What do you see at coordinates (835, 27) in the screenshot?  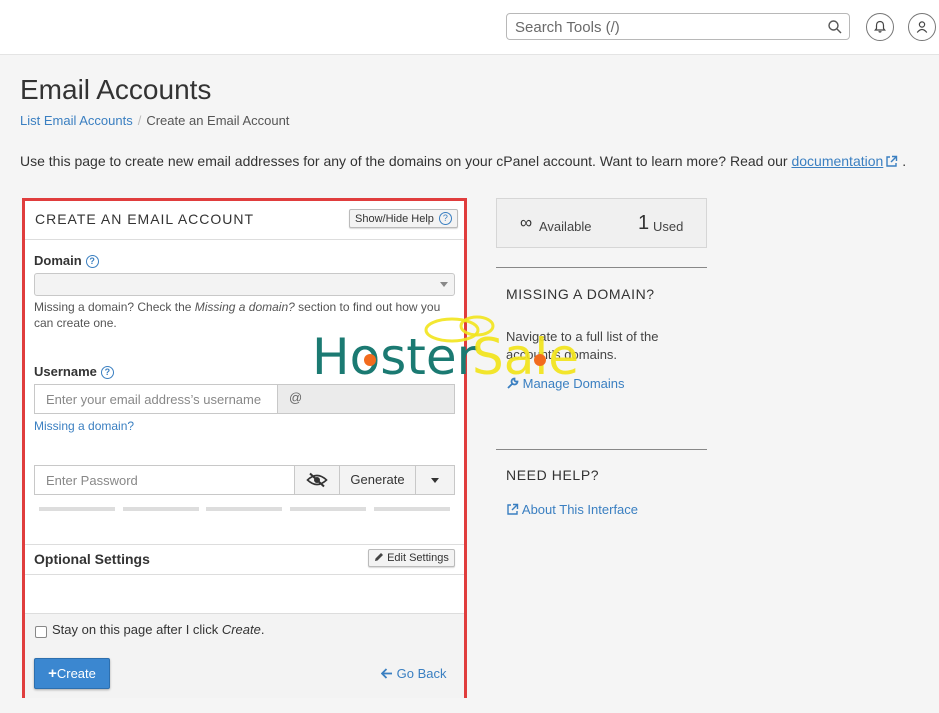 I see `search-icon` at bounding box center [835, 27].